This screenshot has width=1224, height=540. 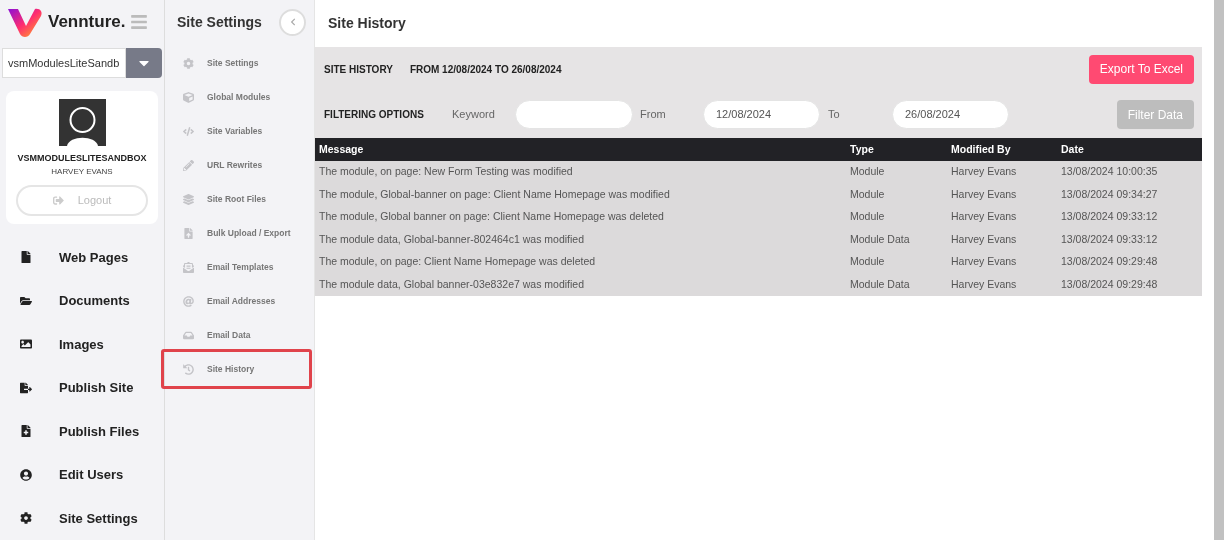 I want to click on site-select: vsmModulesLiteSandb, so click(x=64, y=63).